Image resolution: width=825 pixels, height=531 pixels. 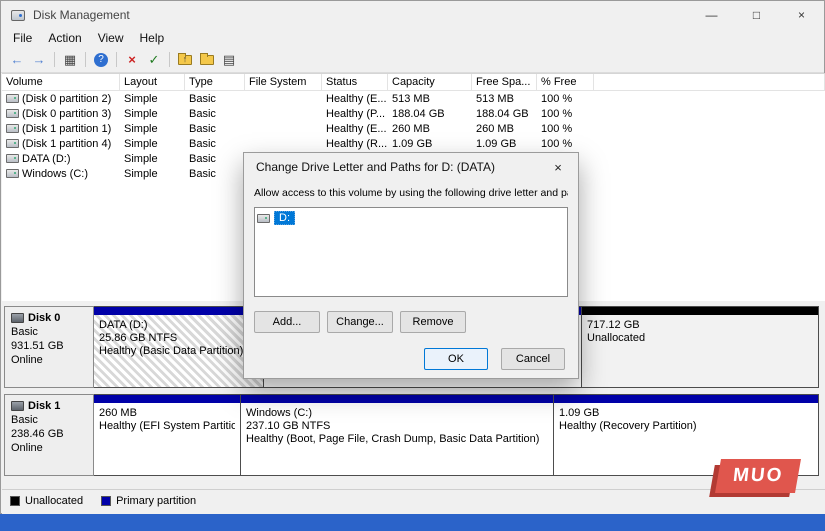 What do you see at coordinates (46, 501) in the screenshot?
I see `legend-unallocated: Unallocated` at bounding box center [46, 501].